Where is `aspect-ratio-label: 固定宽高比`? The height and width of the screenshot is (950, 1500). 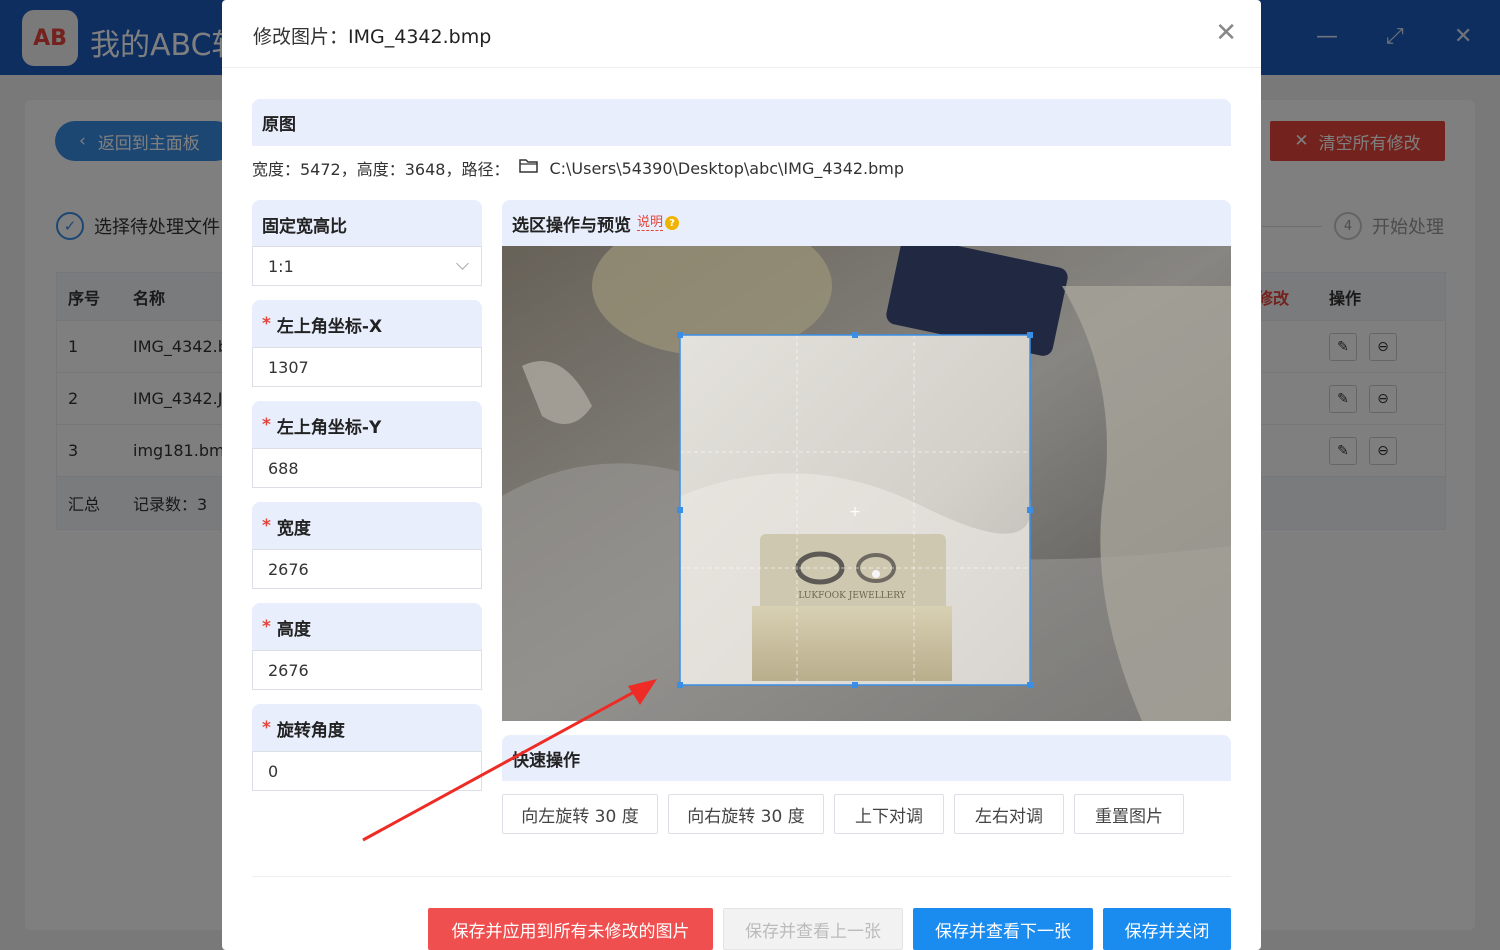
aspect-ratio-label: 固定宽高比 is located at coordinates (367, 224).